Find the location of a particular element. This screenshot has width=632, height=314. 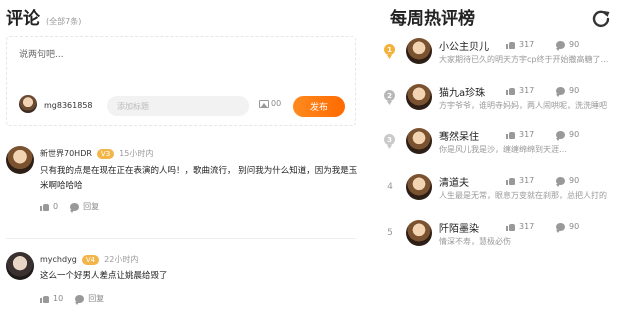

ranking-item: 4 清道夫 317 90 人生最是无常，眼息万变就在刹那，总把人打的 is located at coordinates (505, 190).